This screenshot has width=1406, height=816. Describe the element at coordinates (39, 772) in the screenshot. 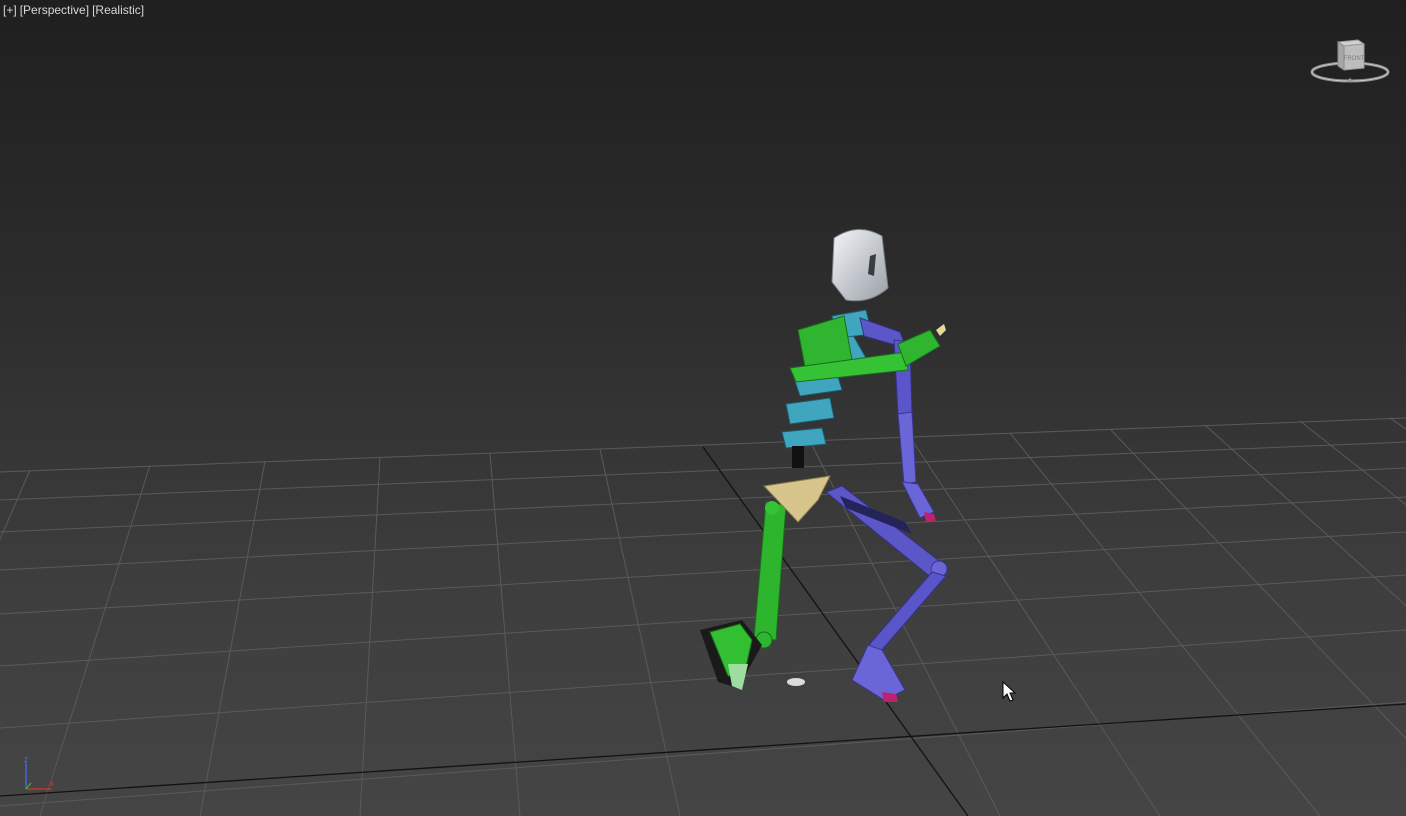

I see `axis-tripod-icon: z x` at that location.